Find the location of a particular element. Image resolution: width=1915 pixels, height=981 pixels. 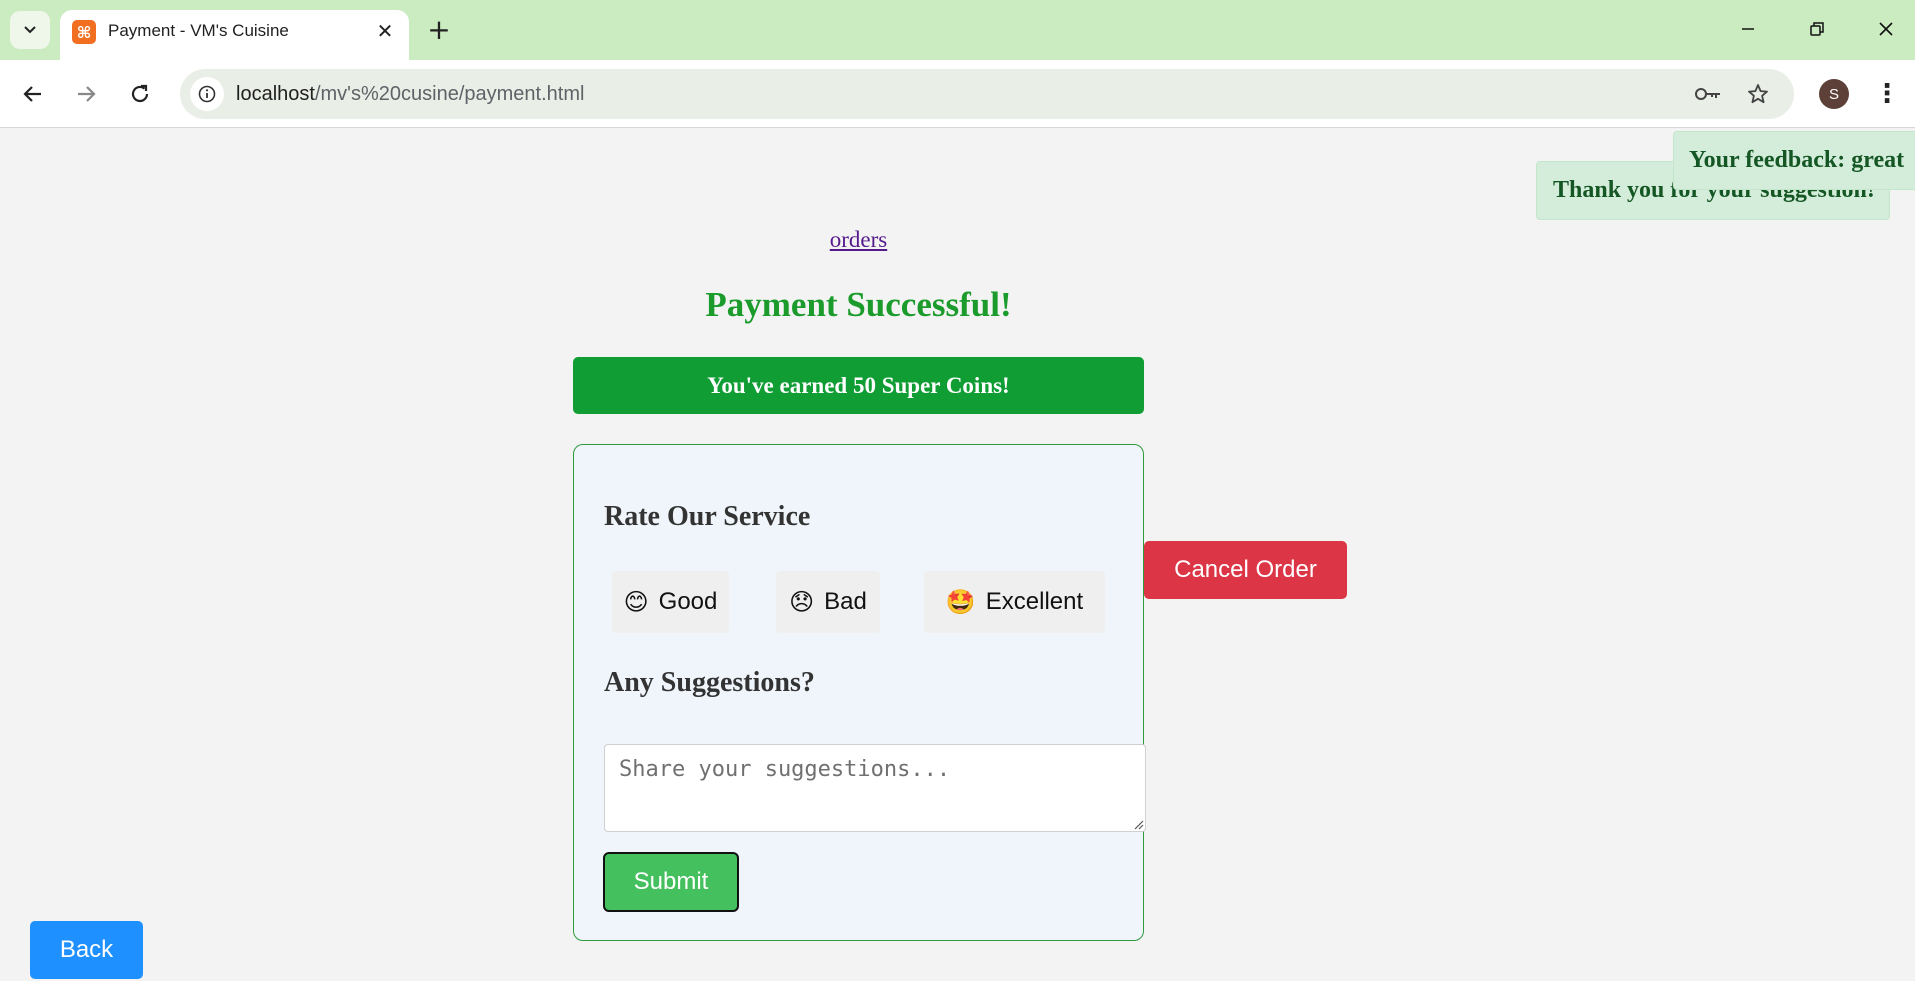

disappointed-face-icon: 😞 is located at coordinates (802, 602).